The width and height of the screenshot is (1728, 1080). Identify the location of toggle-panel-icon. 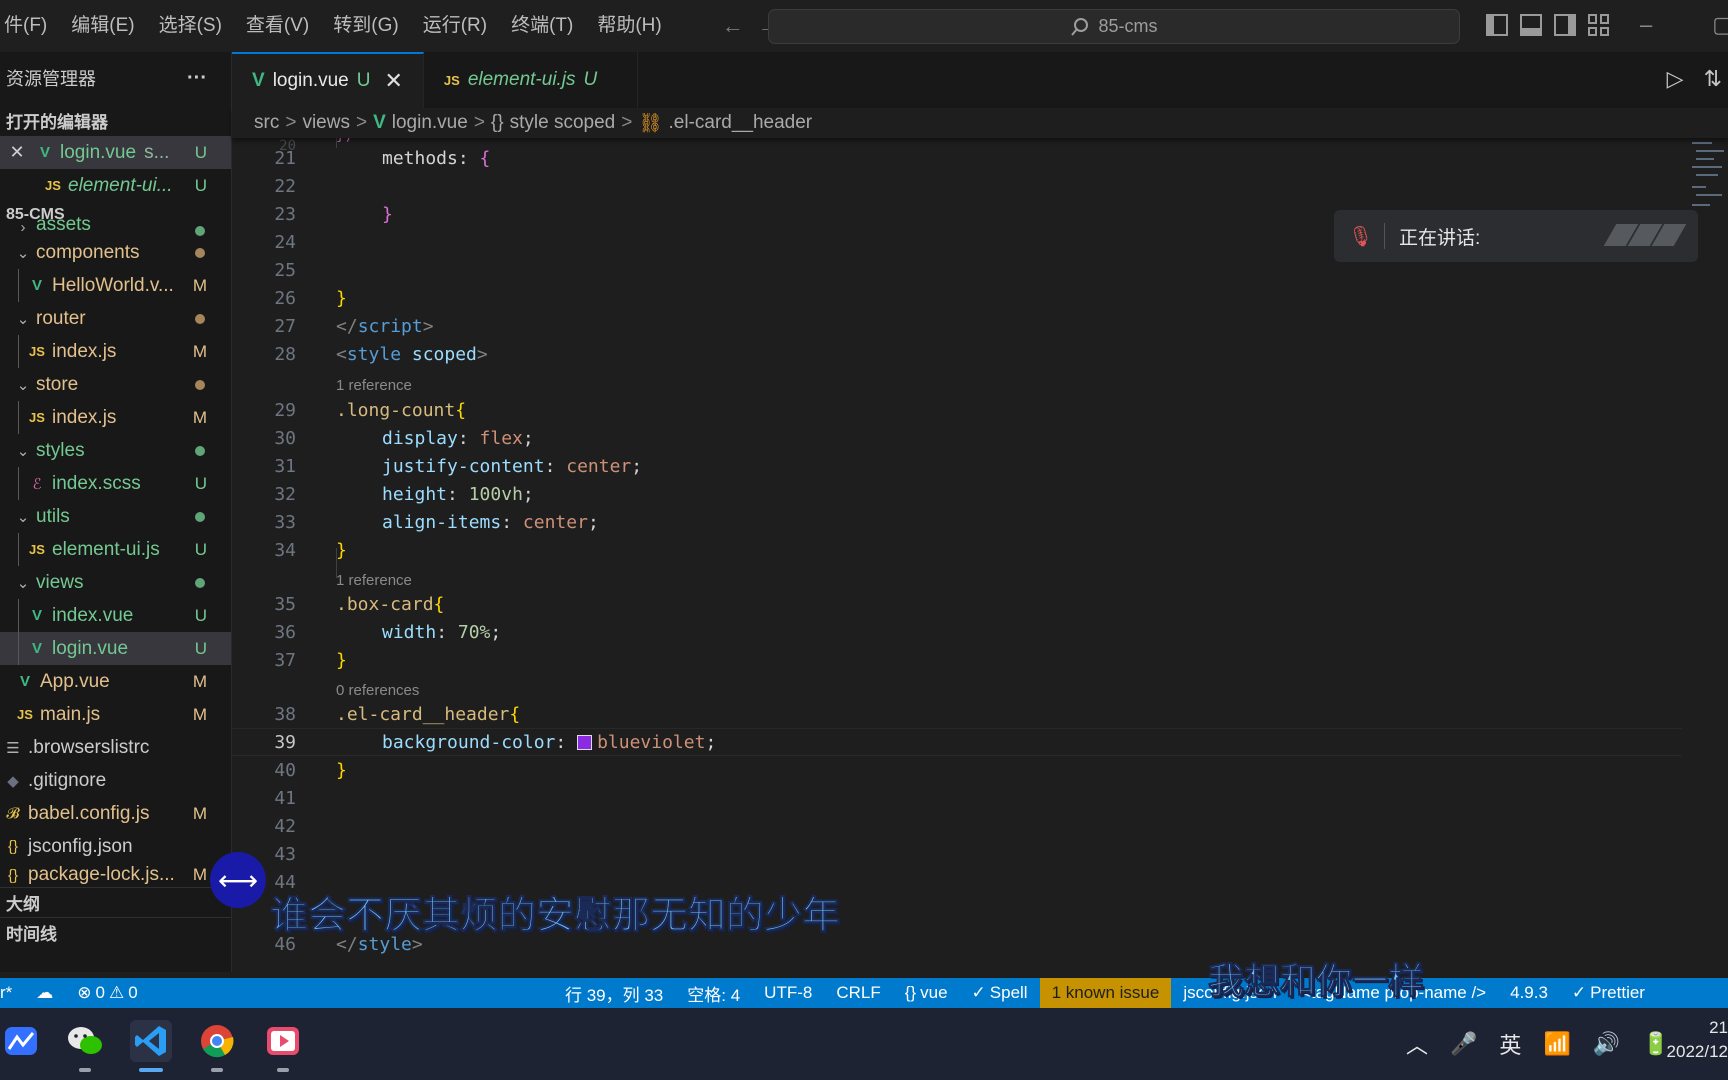
(1531, 25).